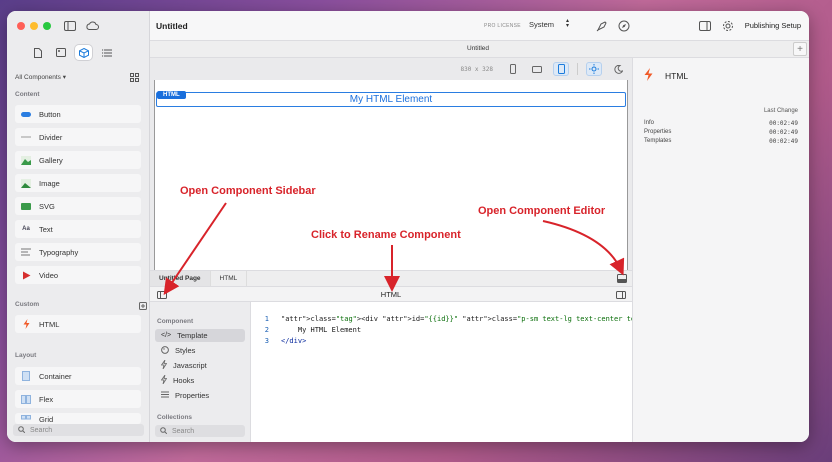 The image size is (832, 462). What do you see at coordinates (229, 278) in the screenshot?
I see `tab-html-component: HTML` at bounding box center [229, 278].